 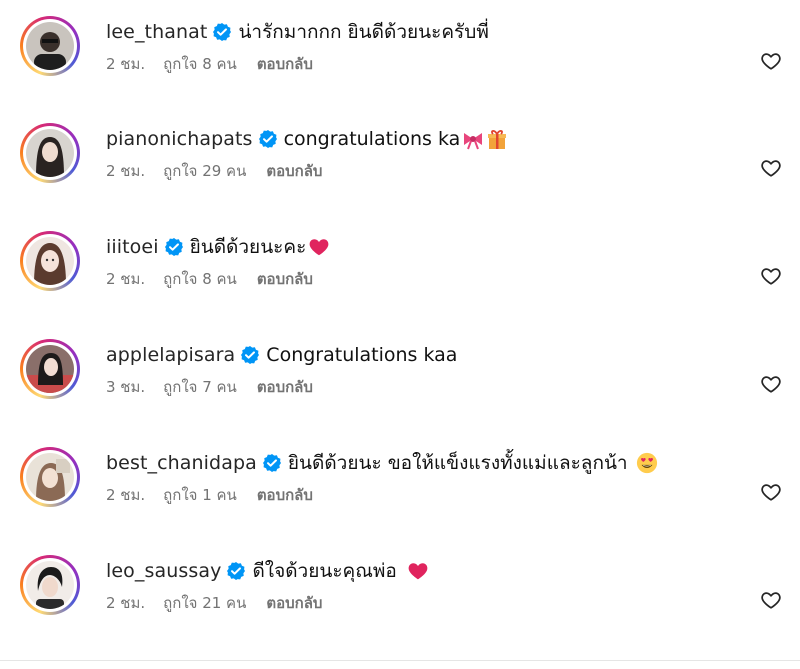 What do you see at coordinates (647, 463) in the screenshot?
I see `heart-eyes-emoji-icon` at bounding box center [647, 463].